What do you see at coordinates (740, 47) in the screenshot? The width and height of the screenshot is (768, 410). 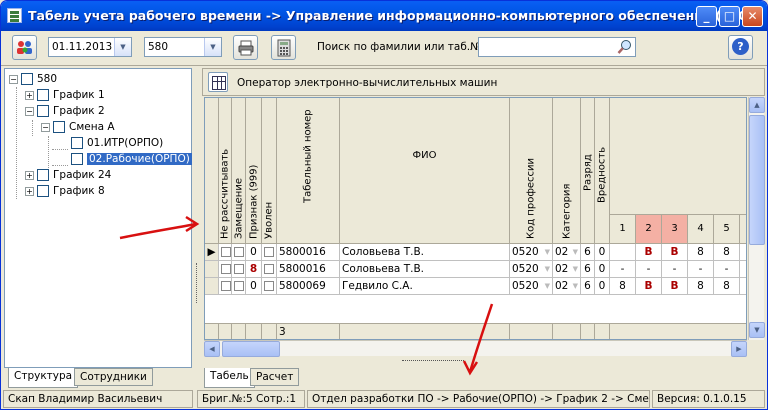 I see `help-button: ?` at bounding box center [740, 47].